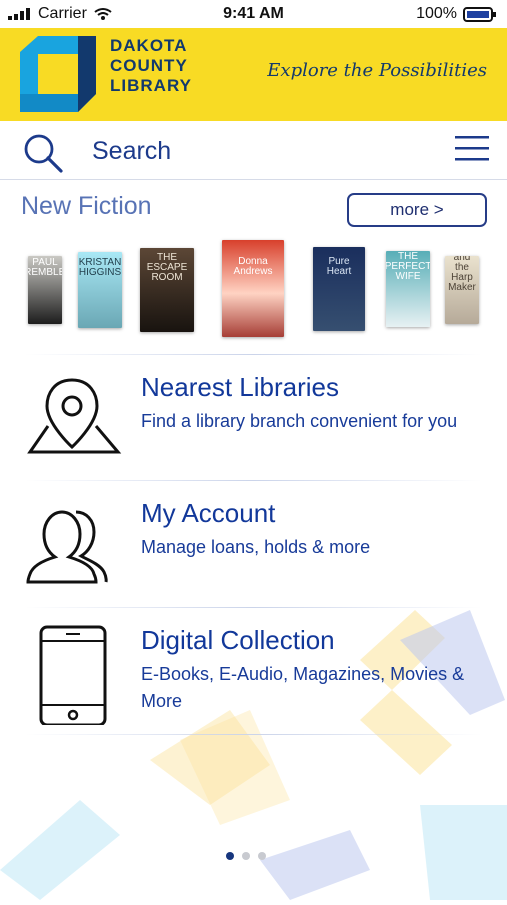 This screenshot has width=507, height=905. I want to click on book-cover-text: Pure Heart, so click(339, 266).